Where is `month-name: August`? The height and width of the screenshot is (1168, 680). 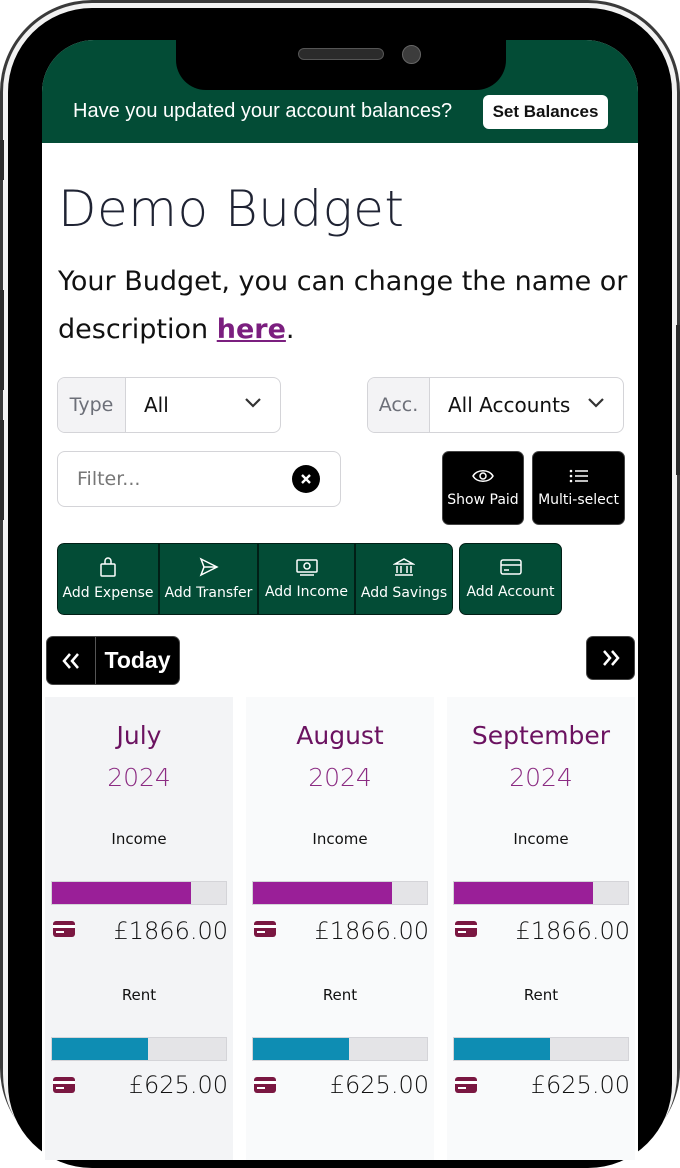 month-name: August is located at coordinates (340, 735).